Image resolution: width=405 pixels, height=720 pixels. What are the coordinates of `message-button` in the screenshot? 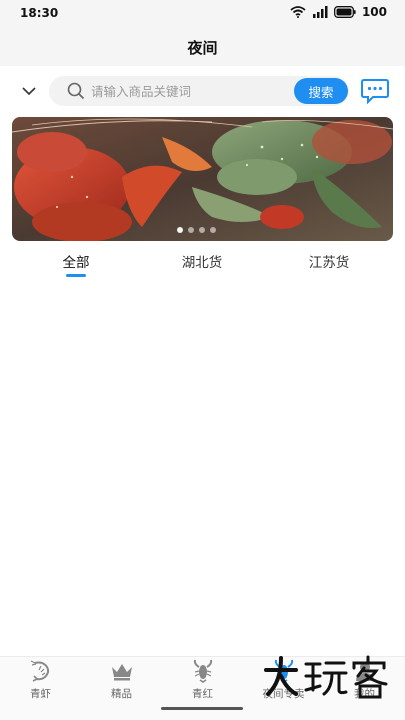 It's located at (375, 91).